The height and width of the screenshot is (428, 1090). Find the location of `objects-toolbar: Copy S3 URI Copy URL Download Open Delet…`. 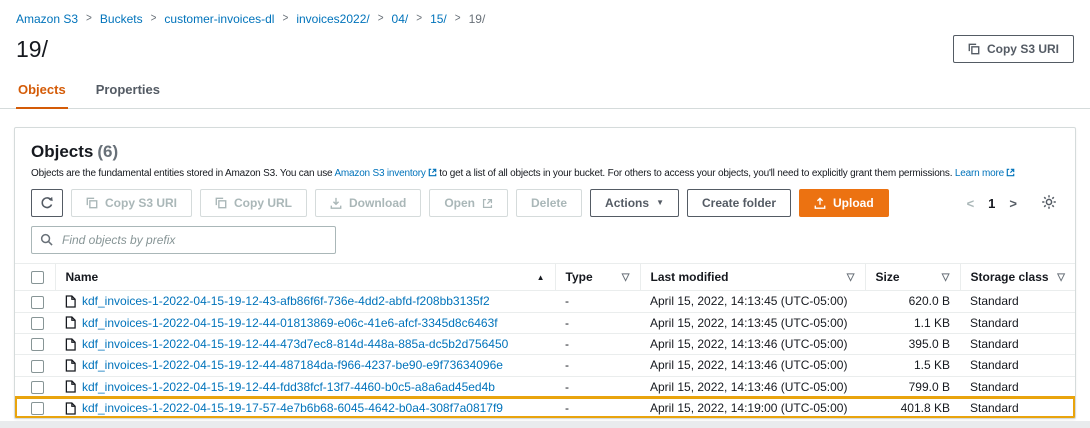

objects-toolbar: Copy S3 URI Copy URL Download Open Delet… is located at coordinates (545, 198).